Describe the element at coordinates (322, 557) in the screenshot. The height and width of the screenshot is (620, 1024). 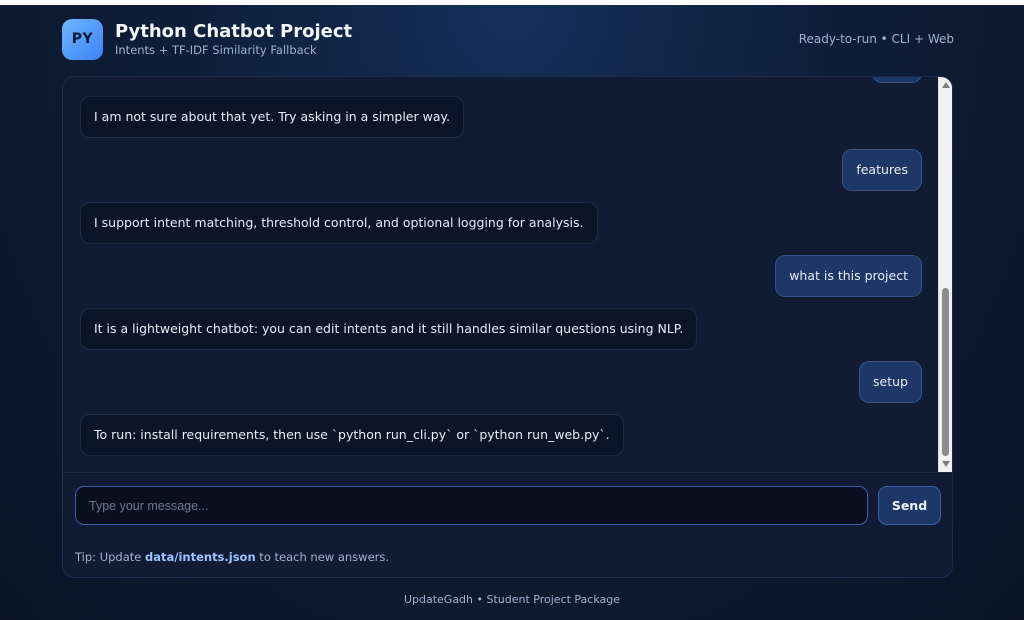
I see `tip-suffix: to teach new answers.` at that location.